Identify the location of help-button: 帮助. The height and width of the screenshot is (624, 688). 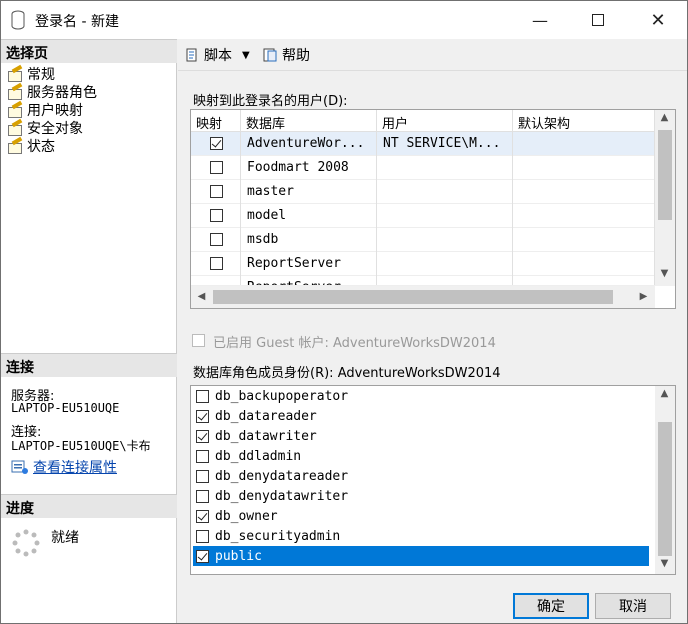
(286, 55).